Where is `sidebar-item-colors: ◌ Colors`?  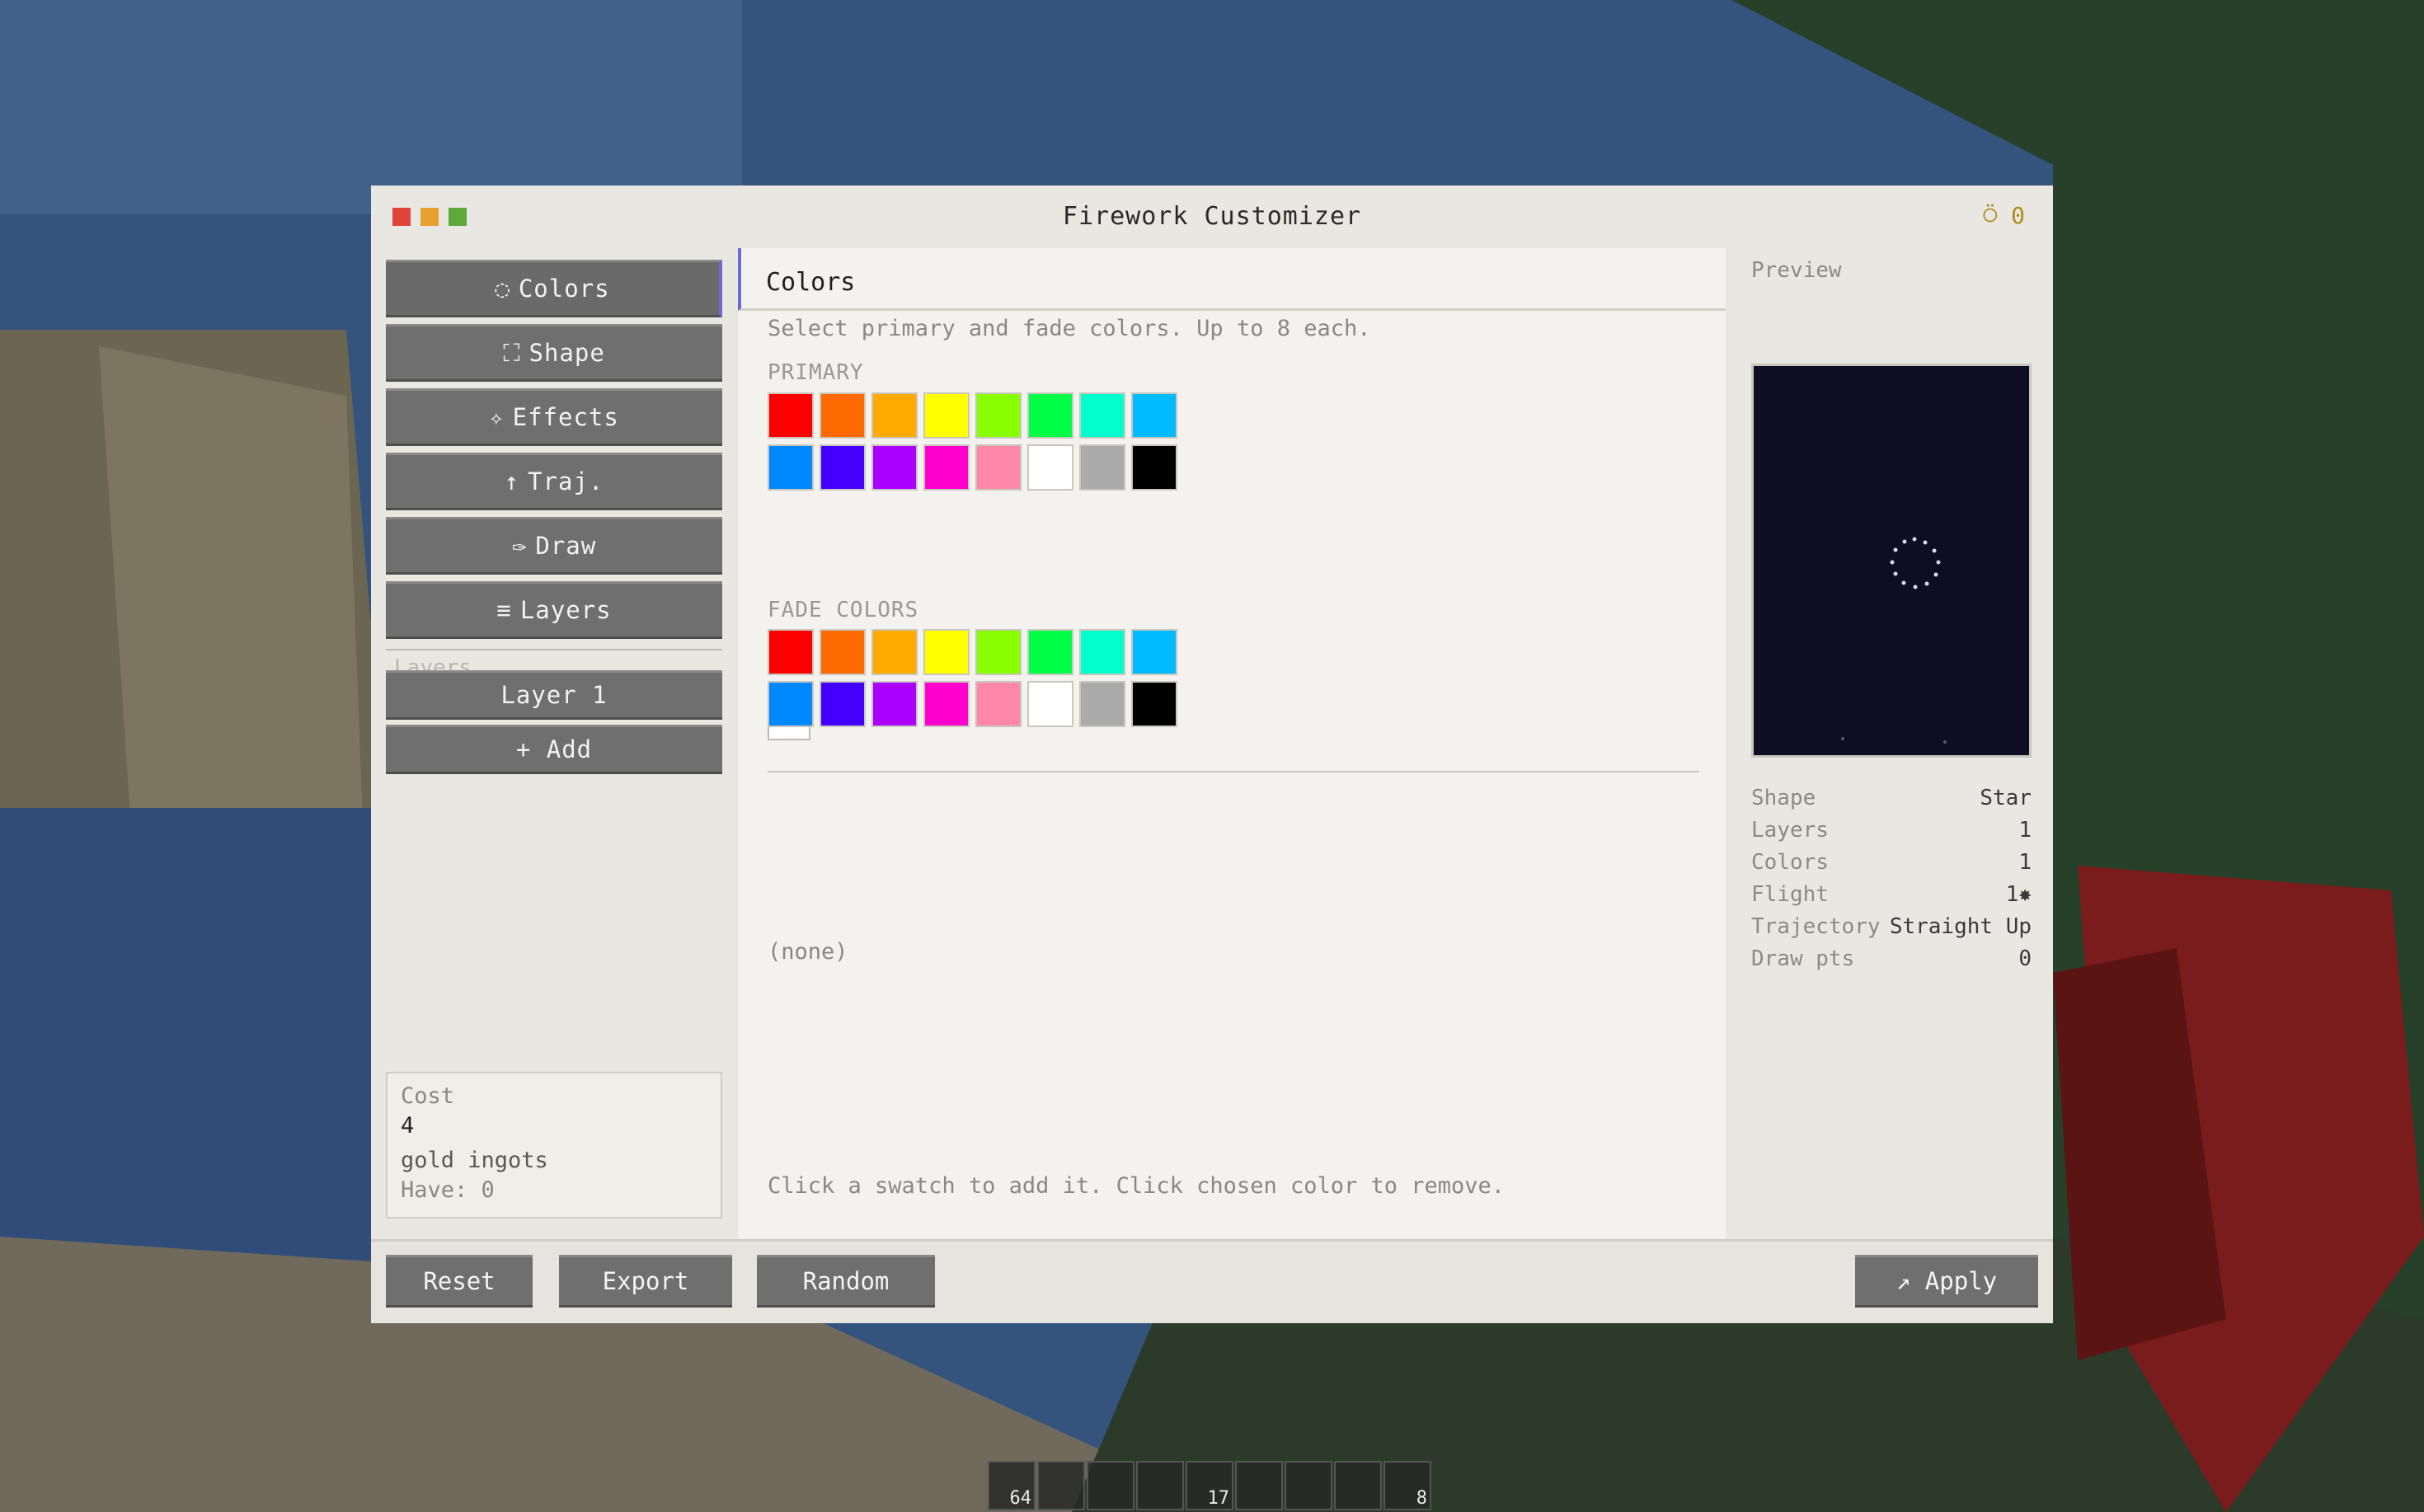 sidebar-item-colors: ◌ Colors is located at coordinates (554, 289).